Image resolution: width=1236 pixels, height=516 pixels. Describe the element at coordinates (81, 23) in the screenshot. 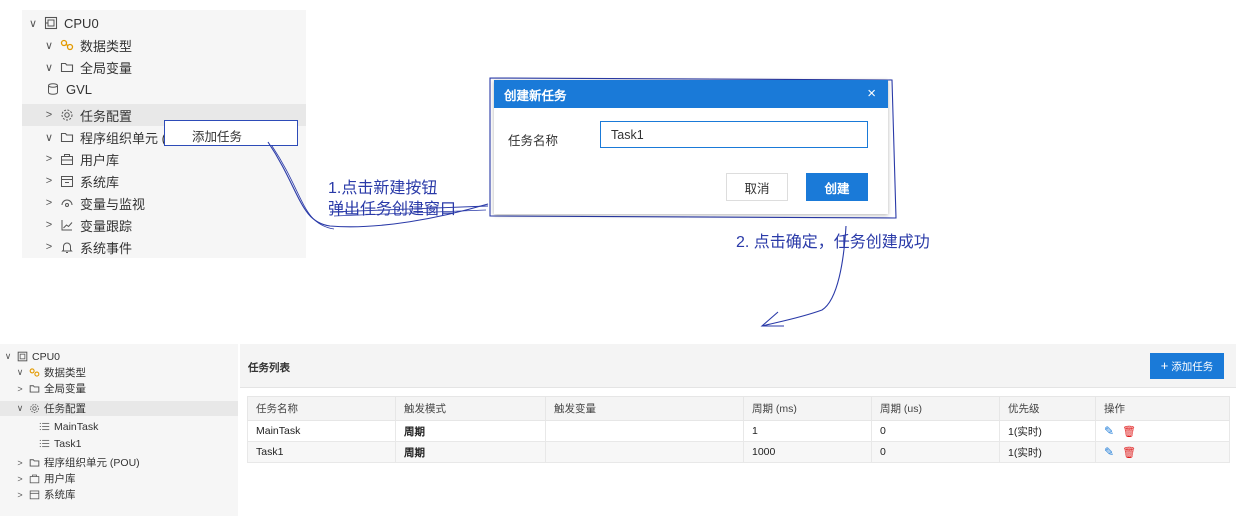

I see `tree-item-label: CPU0` at that location.